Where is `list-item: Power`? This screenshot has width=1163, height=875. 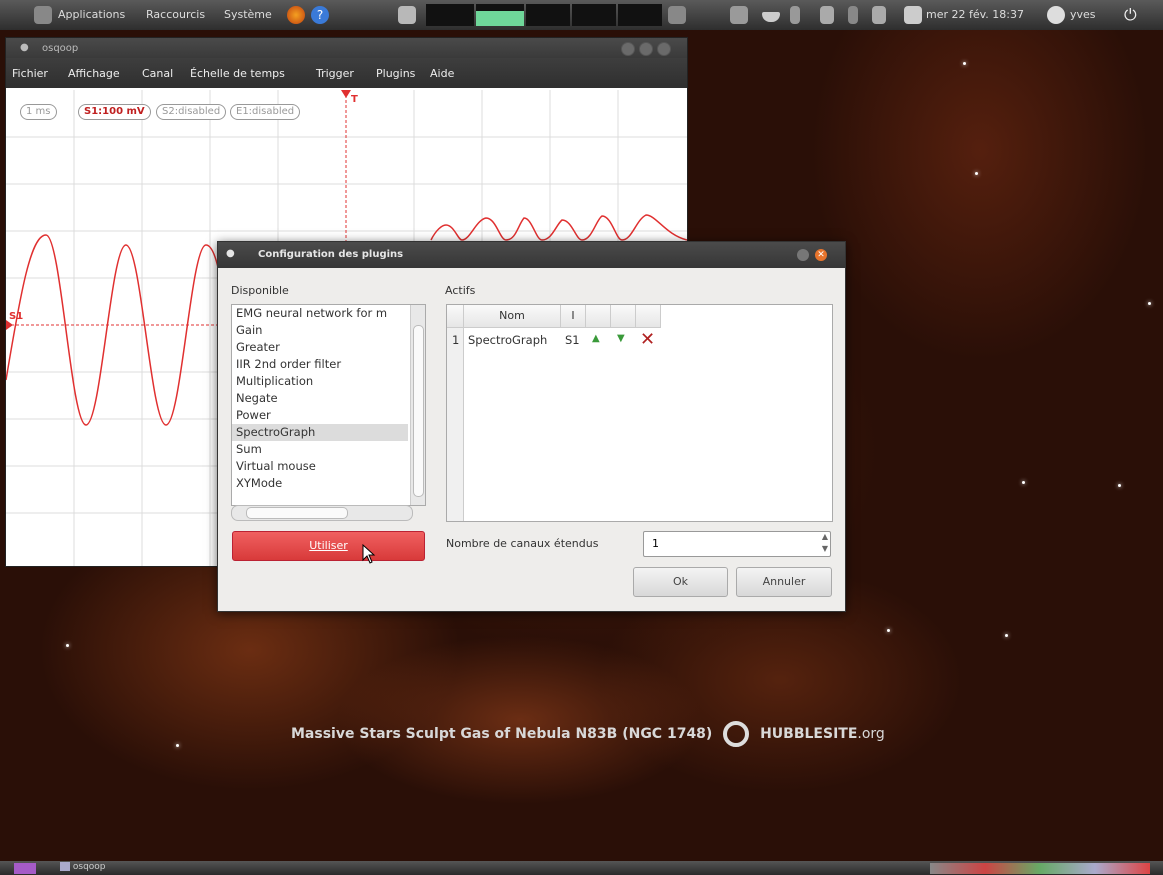 list-item: Power is located at coordinates (328, 415).